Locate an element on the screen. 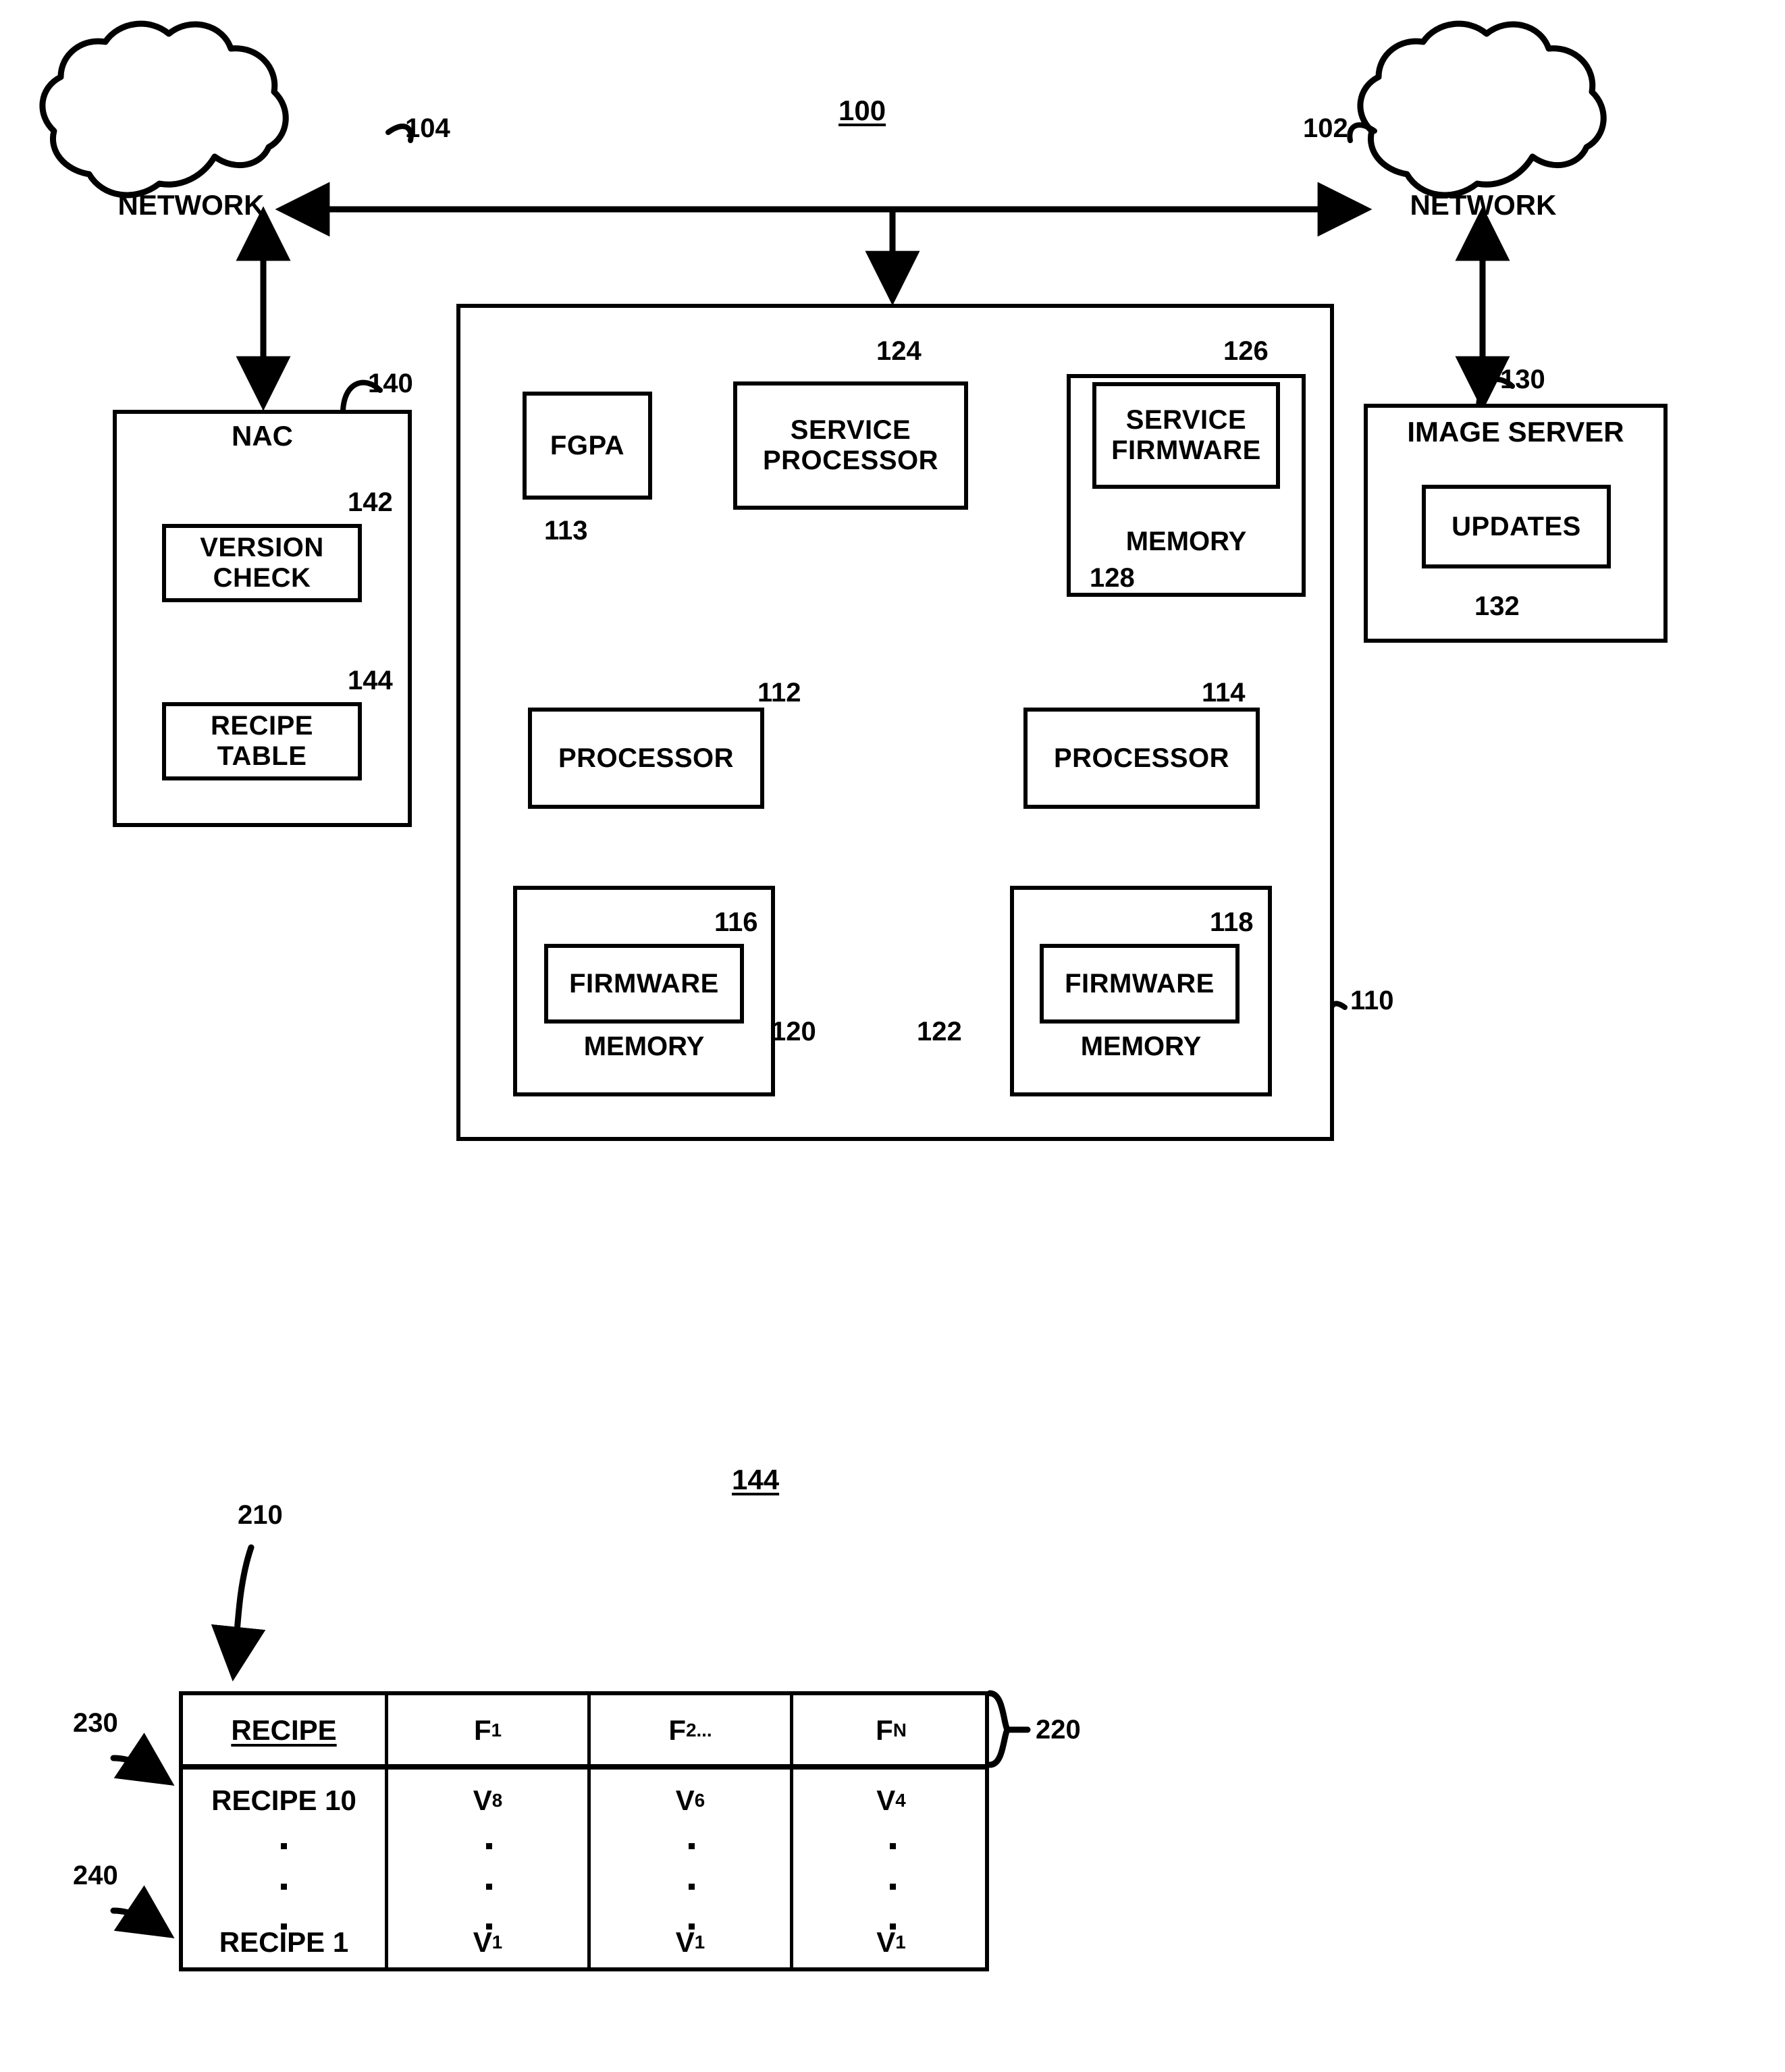 The width and height of the screenshot is (1785, 2072). r0-fn-sub: 4 is located at coordinates (901, 1800).